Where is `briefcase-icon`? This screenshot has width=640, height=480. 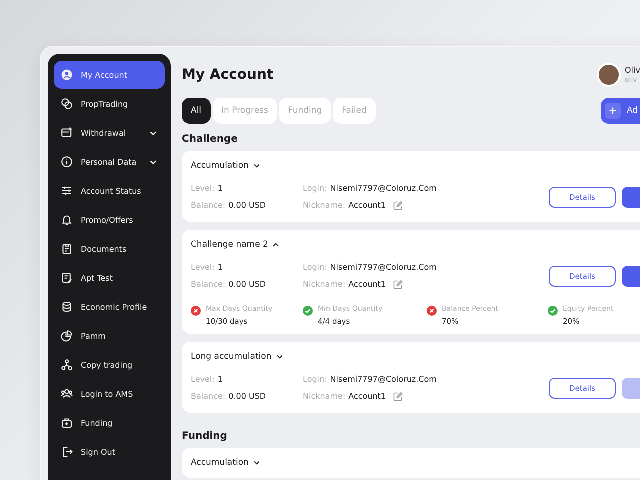
briefcase-icon is located at coordinates (67, 423).